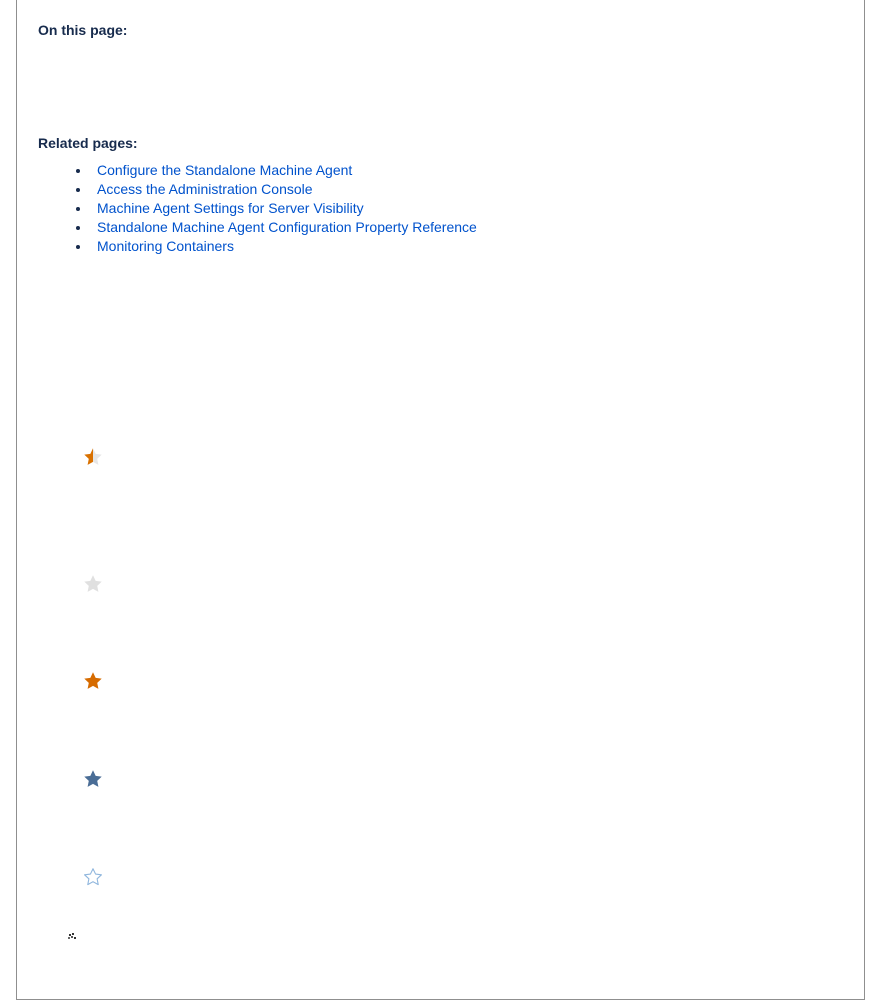 The width and height of the screenshot is (872, 1000). Describe the element at coordinates (93, 584) in the screenshot. I see `grey-star-icon` at that location.